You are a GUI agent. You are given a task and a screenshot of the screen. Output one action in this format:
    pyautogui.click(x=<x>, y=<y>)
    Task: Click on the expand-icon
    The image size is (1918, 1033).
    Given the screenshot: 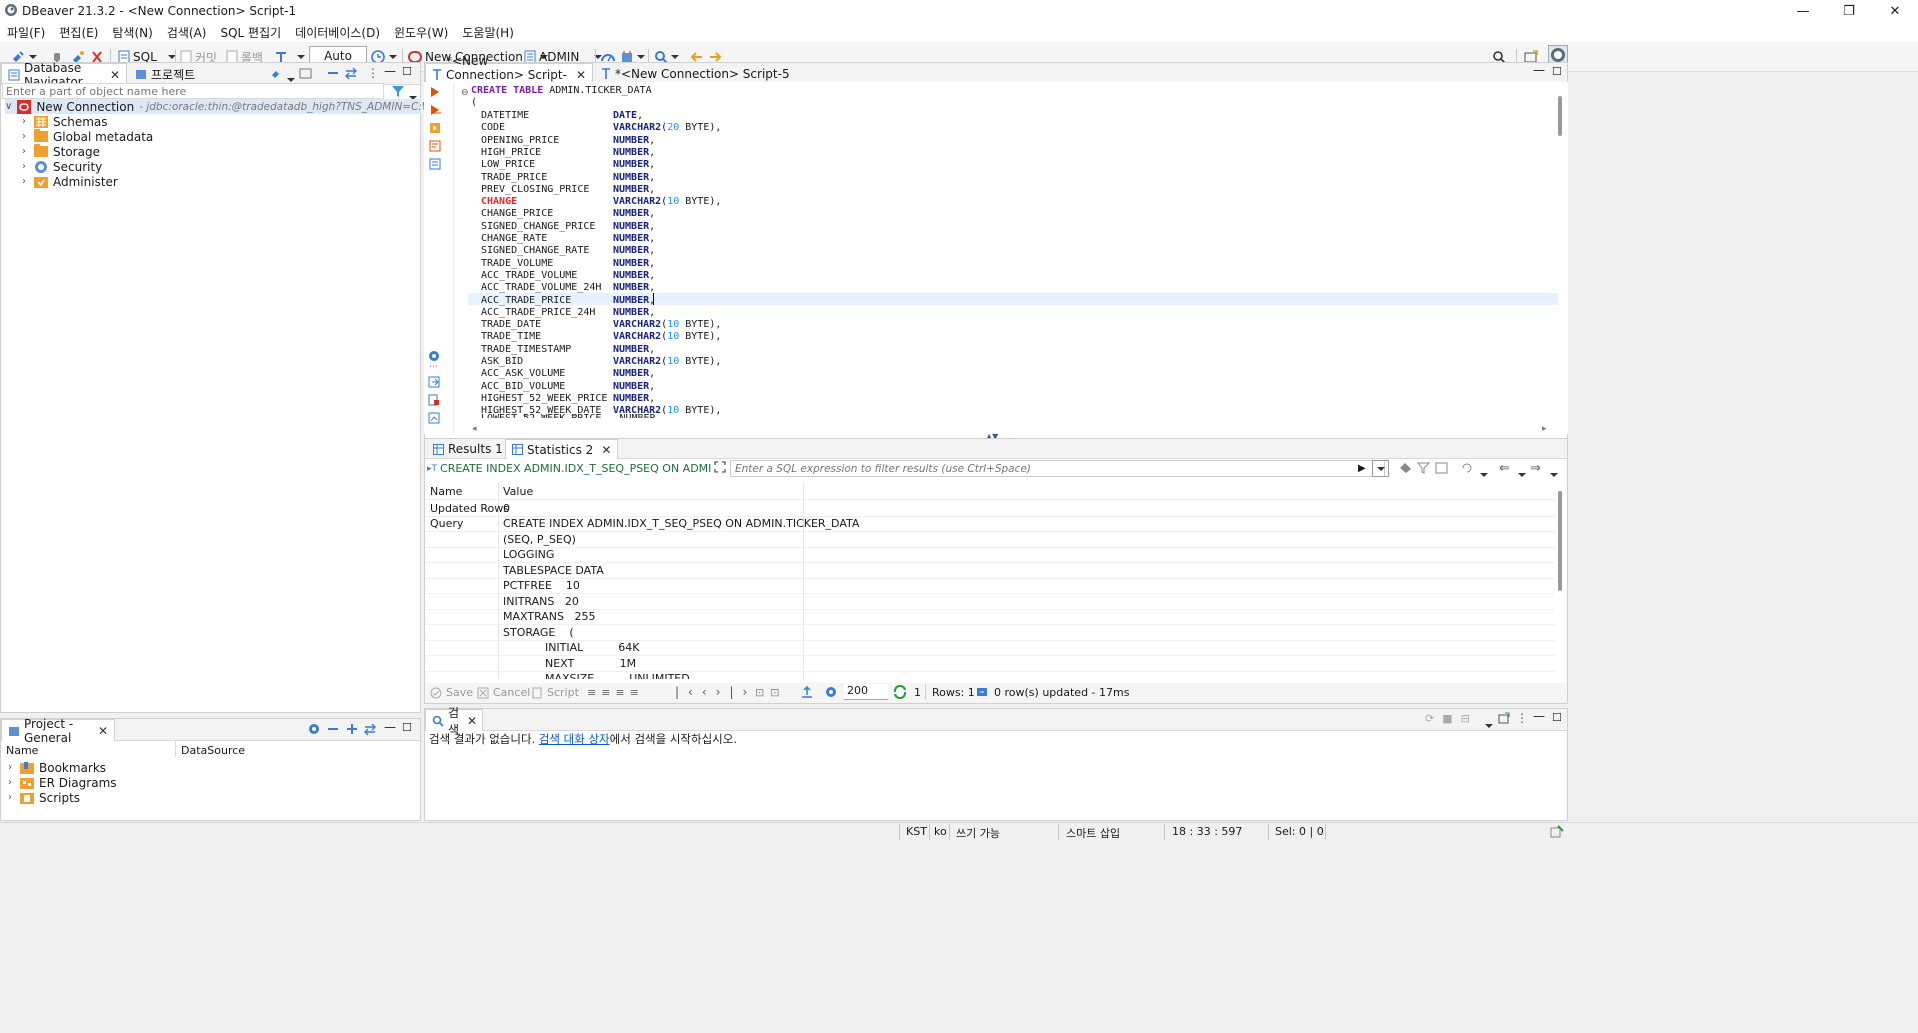 What is the action you would take?
    pyautogui.click(x=352, y=729)
    